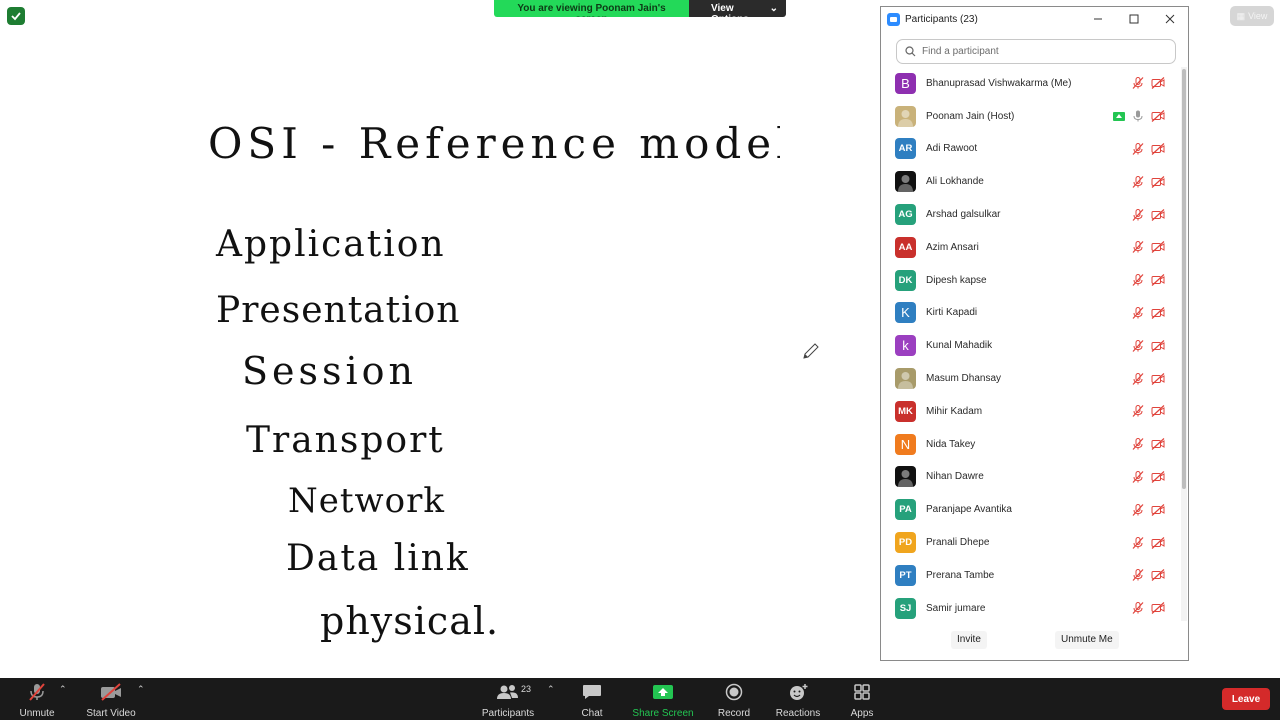  I want to click on mic-icon, so click(1138, 116).